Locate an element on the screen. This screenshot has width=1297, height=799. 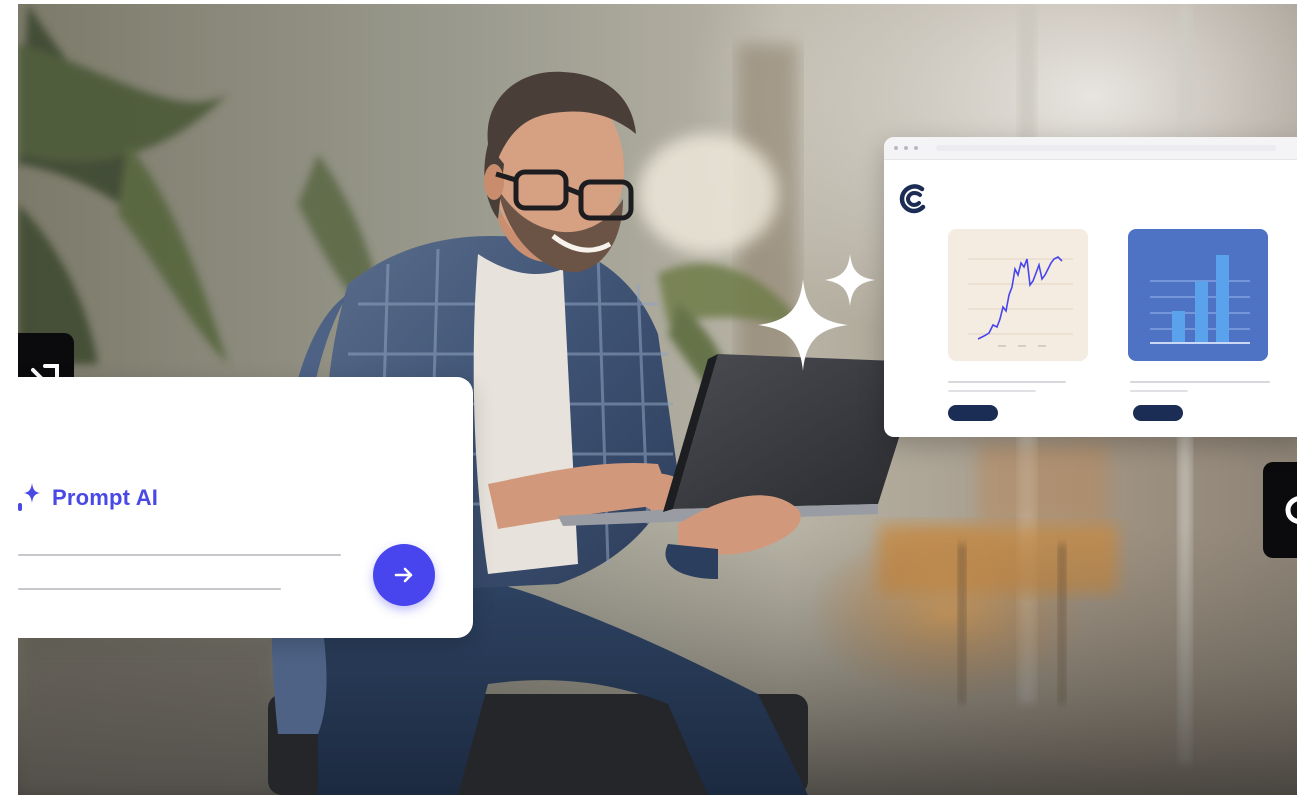
arrow-right-icon is located at coordinates (403, 575).